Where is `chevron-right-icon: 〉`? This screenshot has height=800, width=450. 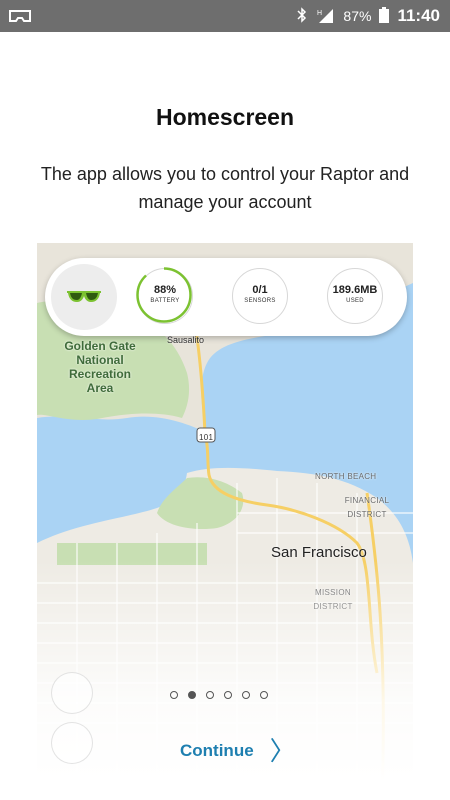
chevron-right-icon: 〉 is located at coordinates (282, 751).